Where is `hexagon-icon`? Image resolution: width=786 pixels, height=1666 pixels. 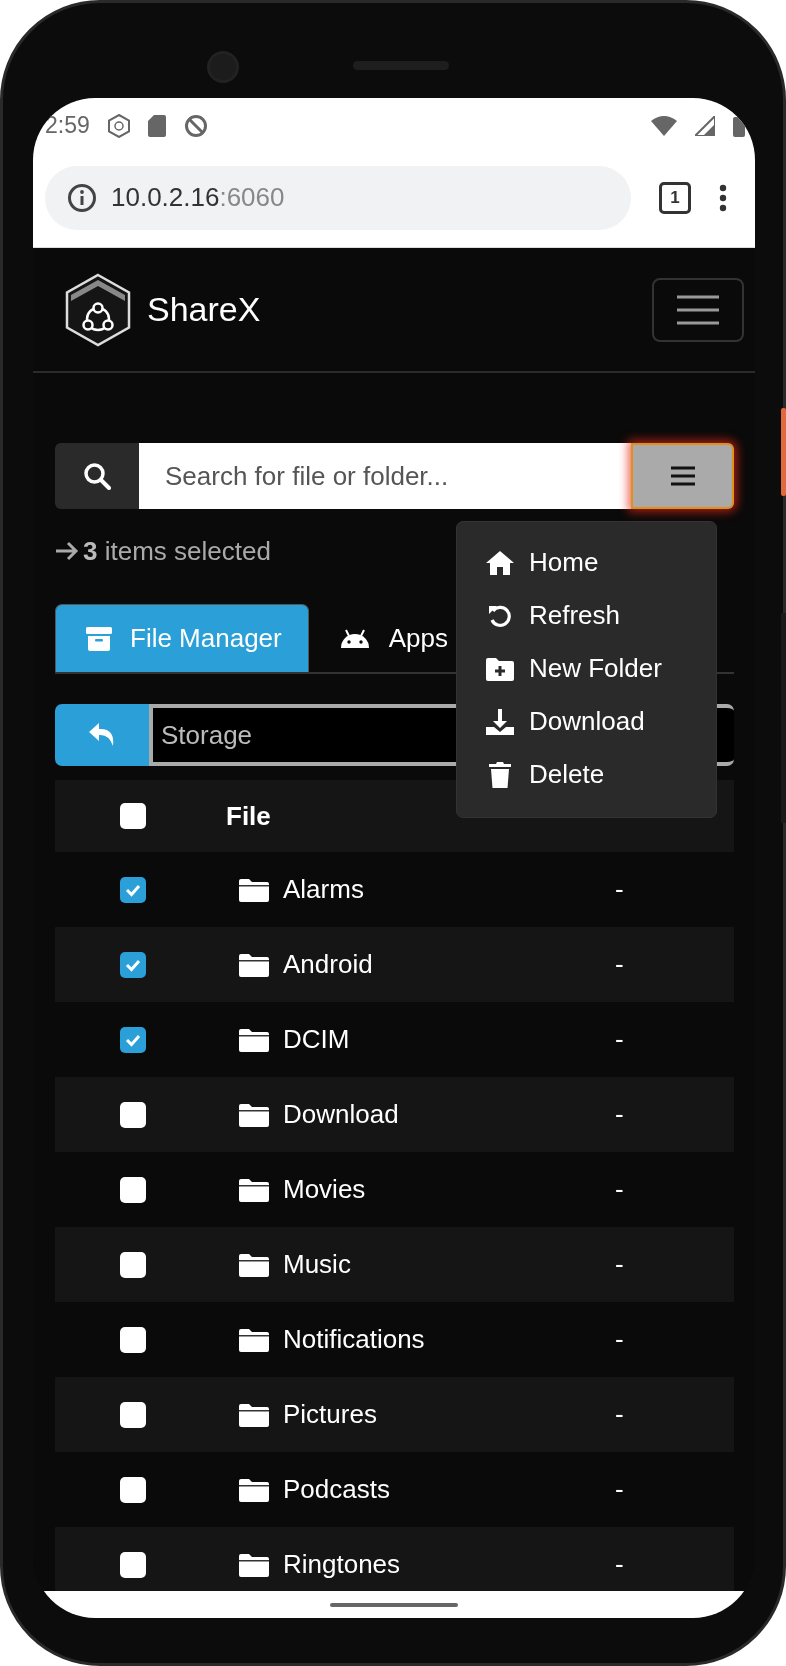
hexagon-icon is located at coordinates (118, 125).